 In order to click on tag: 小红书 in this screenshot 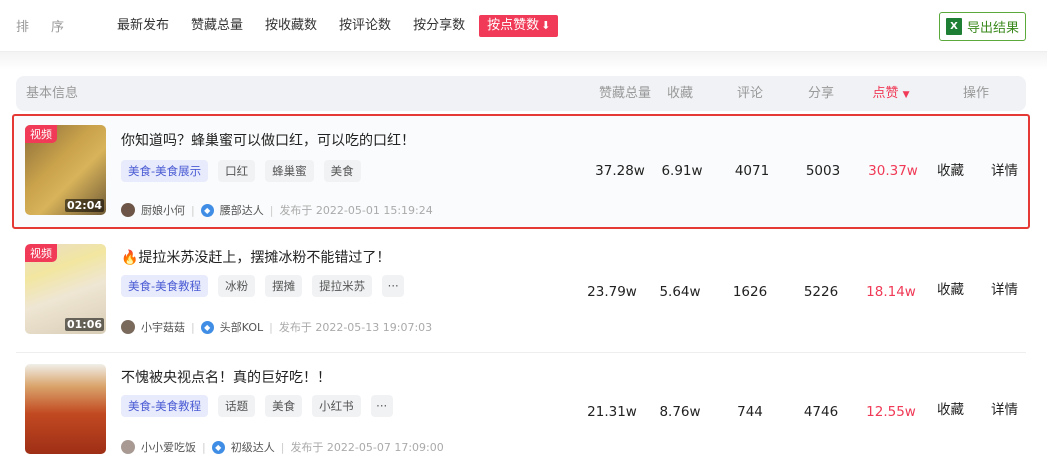, I will do `click(336, 406)`.